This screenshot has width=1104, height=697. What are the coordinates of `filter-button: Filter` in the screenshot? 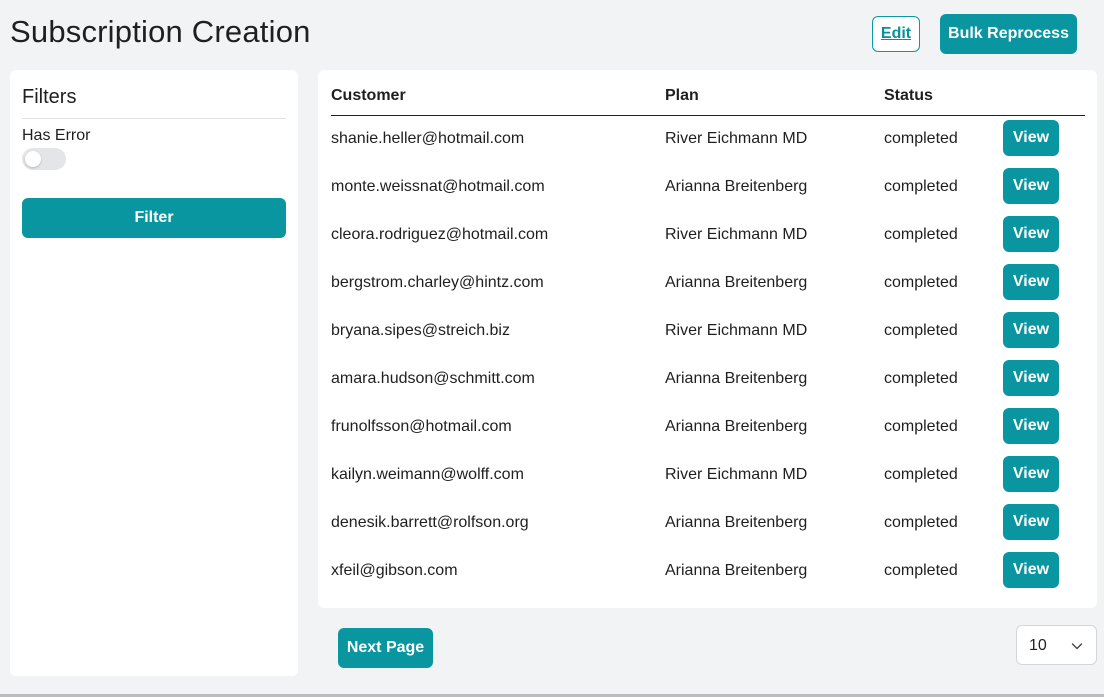 It's located at (154, 218).